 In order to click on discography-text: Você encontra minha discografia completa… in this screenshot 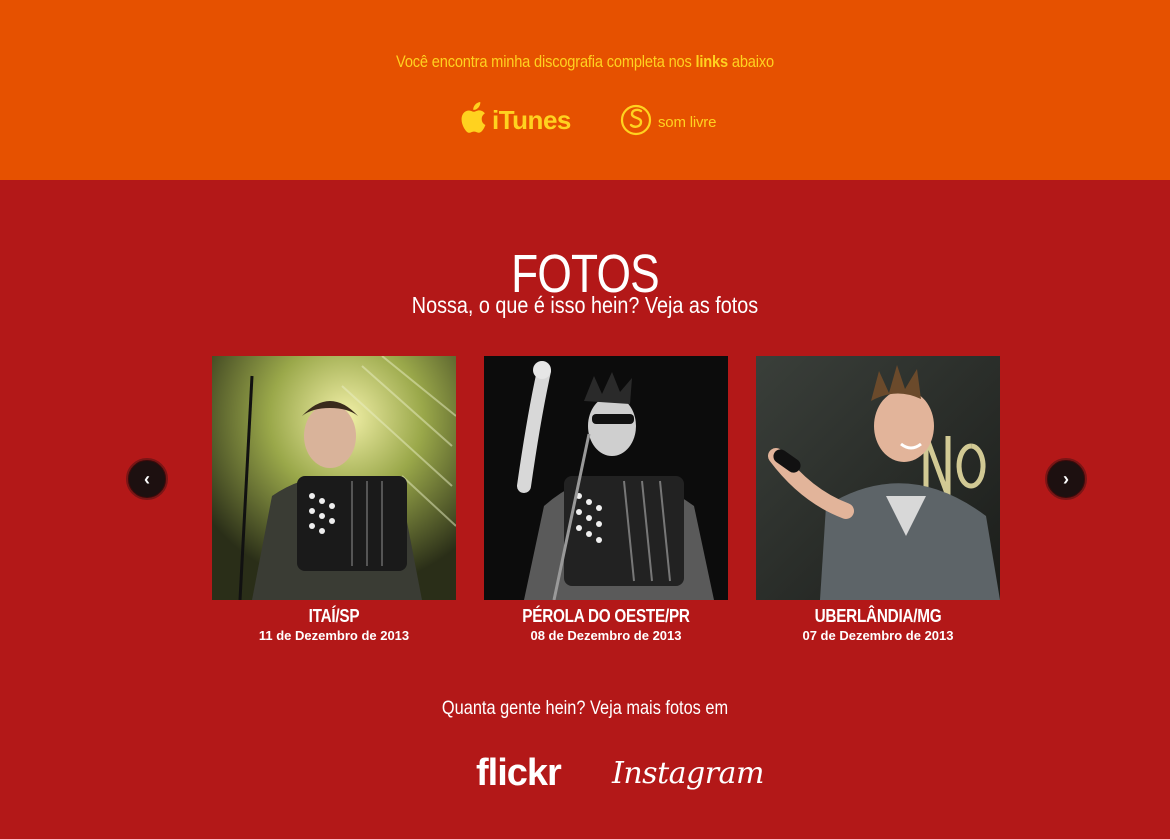, I will do `click(585, 62)`.